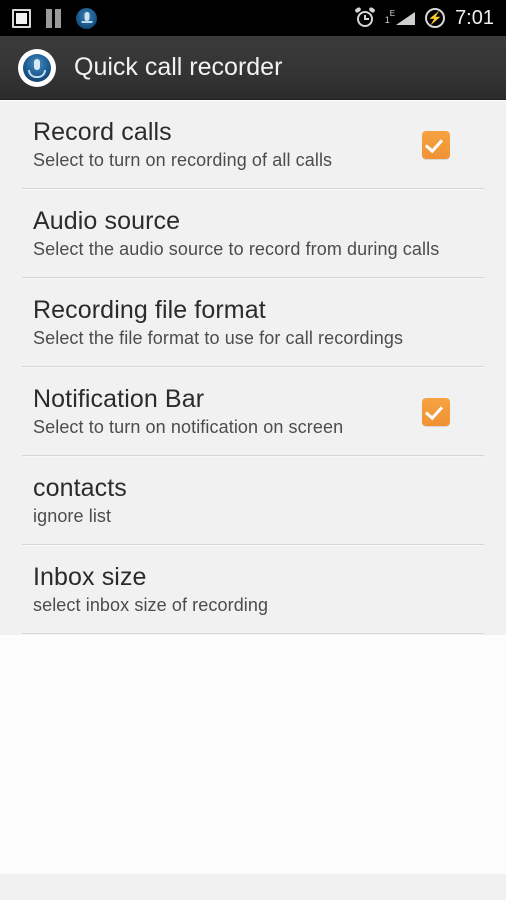 Image resolution: width=506 pixels, height=900 pixels. I want to click on action-bar: Quick call recorder, so click(253, 68).